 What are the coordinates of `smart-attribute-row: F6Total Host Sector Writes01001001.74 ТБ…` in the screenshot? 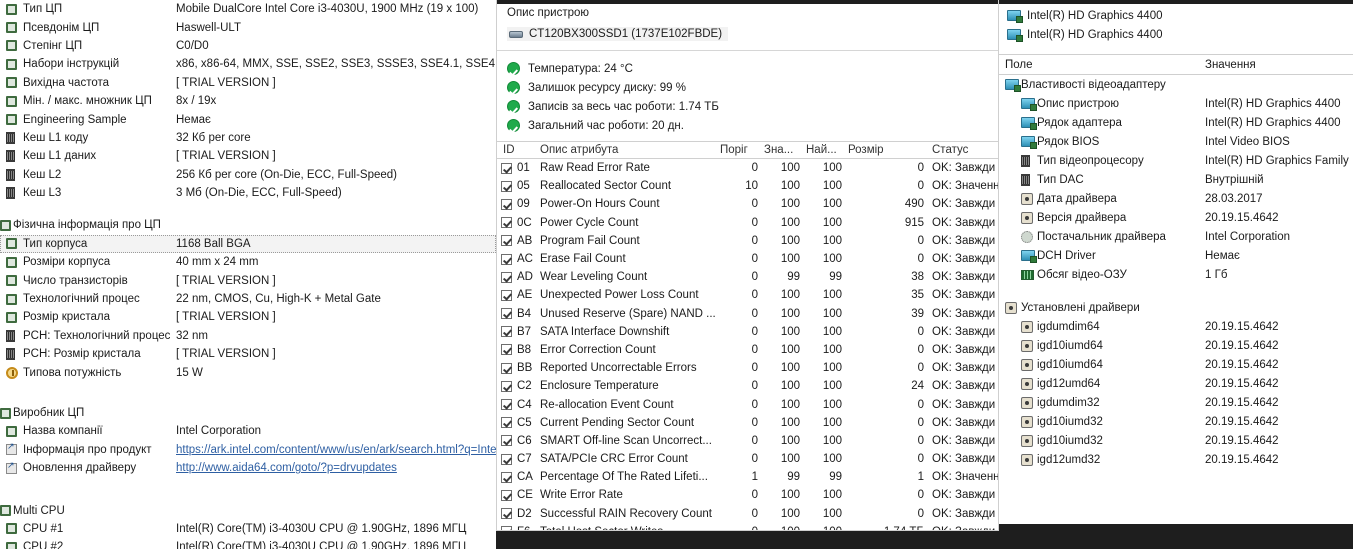 It's located at (747, 526).